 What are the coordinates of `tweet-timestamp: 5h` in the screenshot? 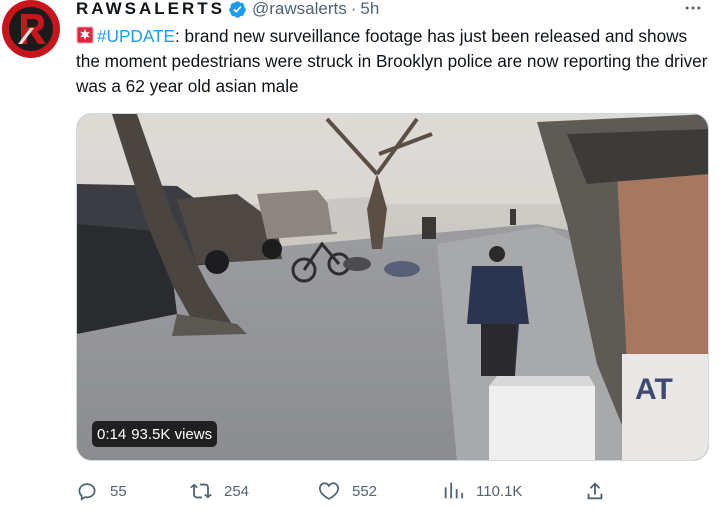 It's located at (369, 9).